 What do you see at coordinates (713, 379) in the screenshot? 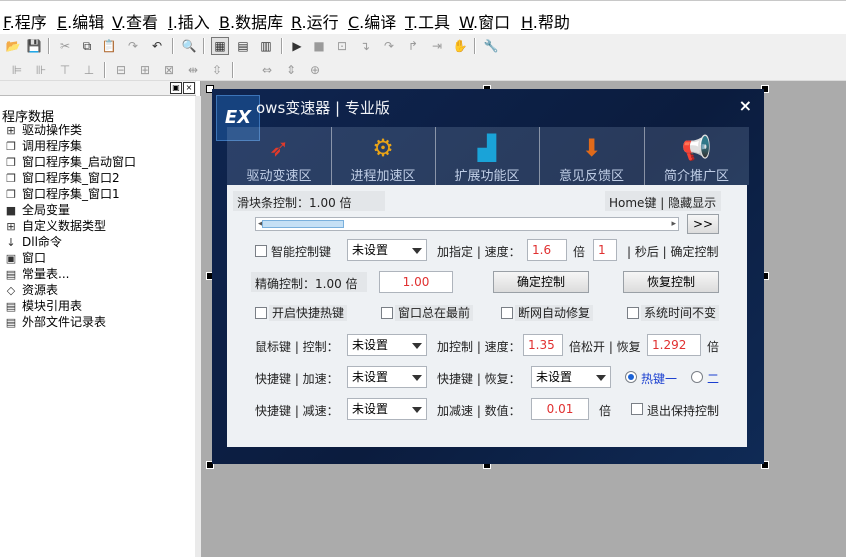
I see `hotkey-two-label: 二` at bounding box center [713, 379].